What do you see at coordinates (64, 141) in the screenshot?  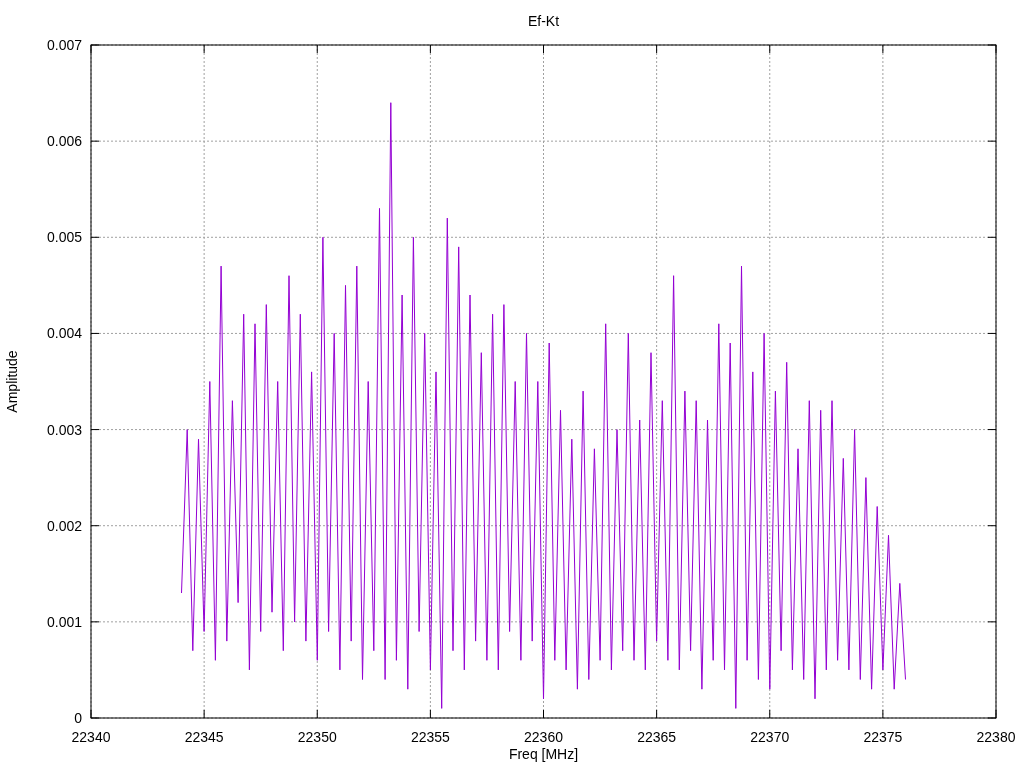 I see `tick-label: 0.006` at bounding box center [64, 141].